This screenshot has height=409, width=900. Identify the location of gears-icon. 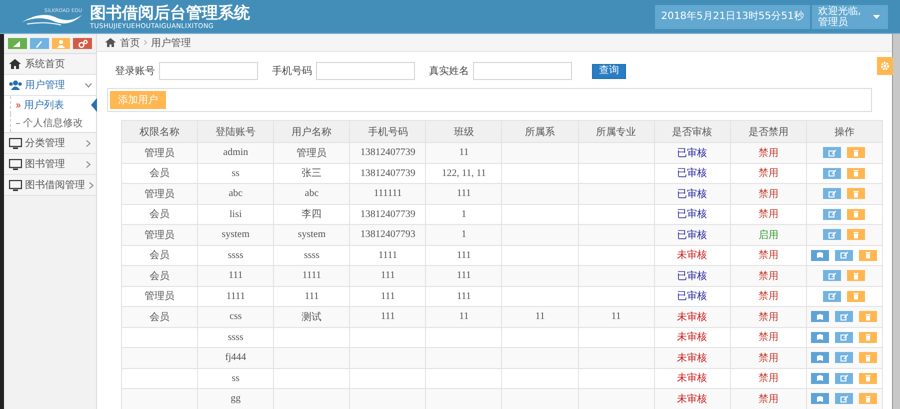
(83, 43).